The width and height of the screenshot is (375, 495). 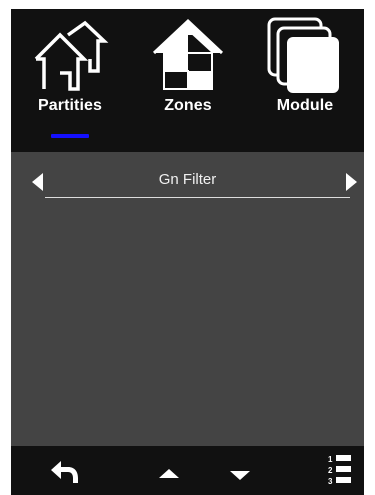 I want to click on list-number: 3, so click(x=330, y=481).